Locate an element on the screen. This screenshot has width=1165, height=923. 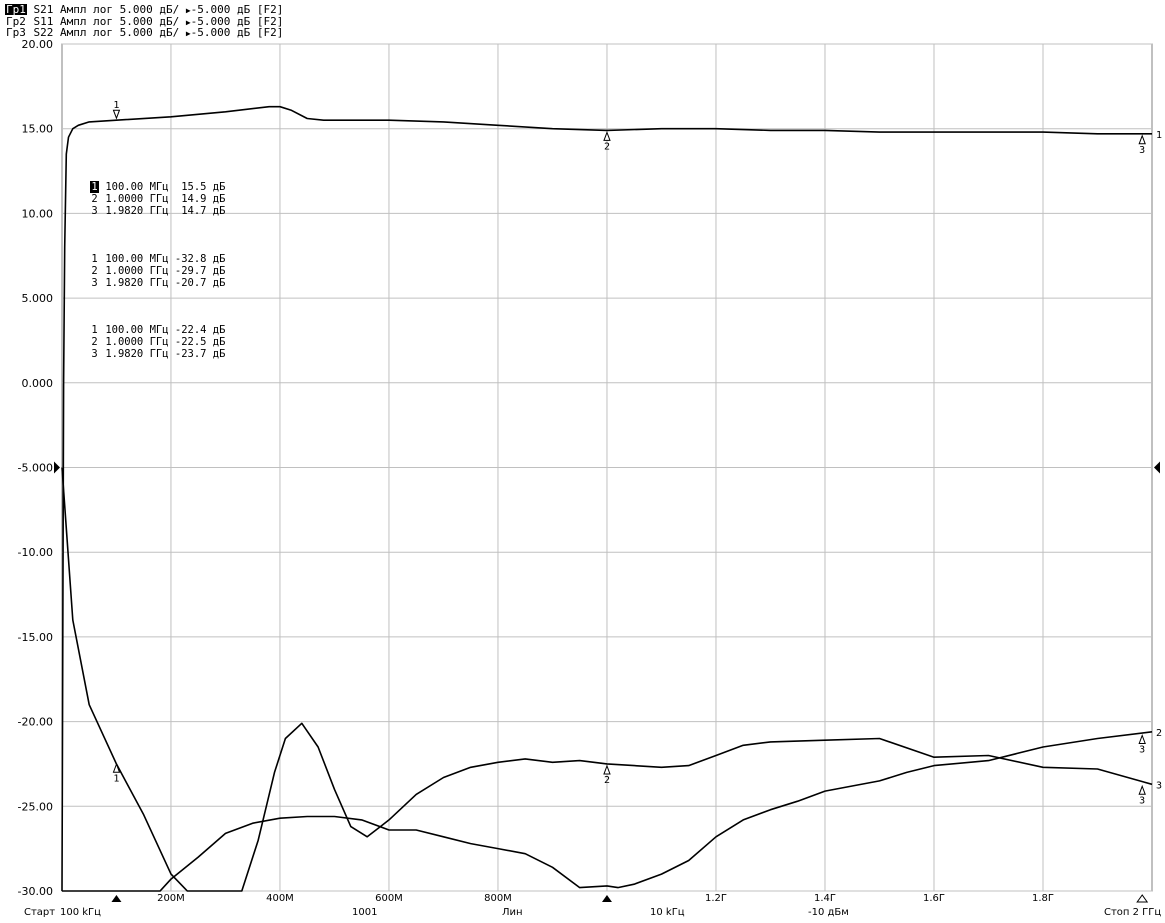
footer-stop: Стоп 2 ГГц is located at coordinates (1133, 912).